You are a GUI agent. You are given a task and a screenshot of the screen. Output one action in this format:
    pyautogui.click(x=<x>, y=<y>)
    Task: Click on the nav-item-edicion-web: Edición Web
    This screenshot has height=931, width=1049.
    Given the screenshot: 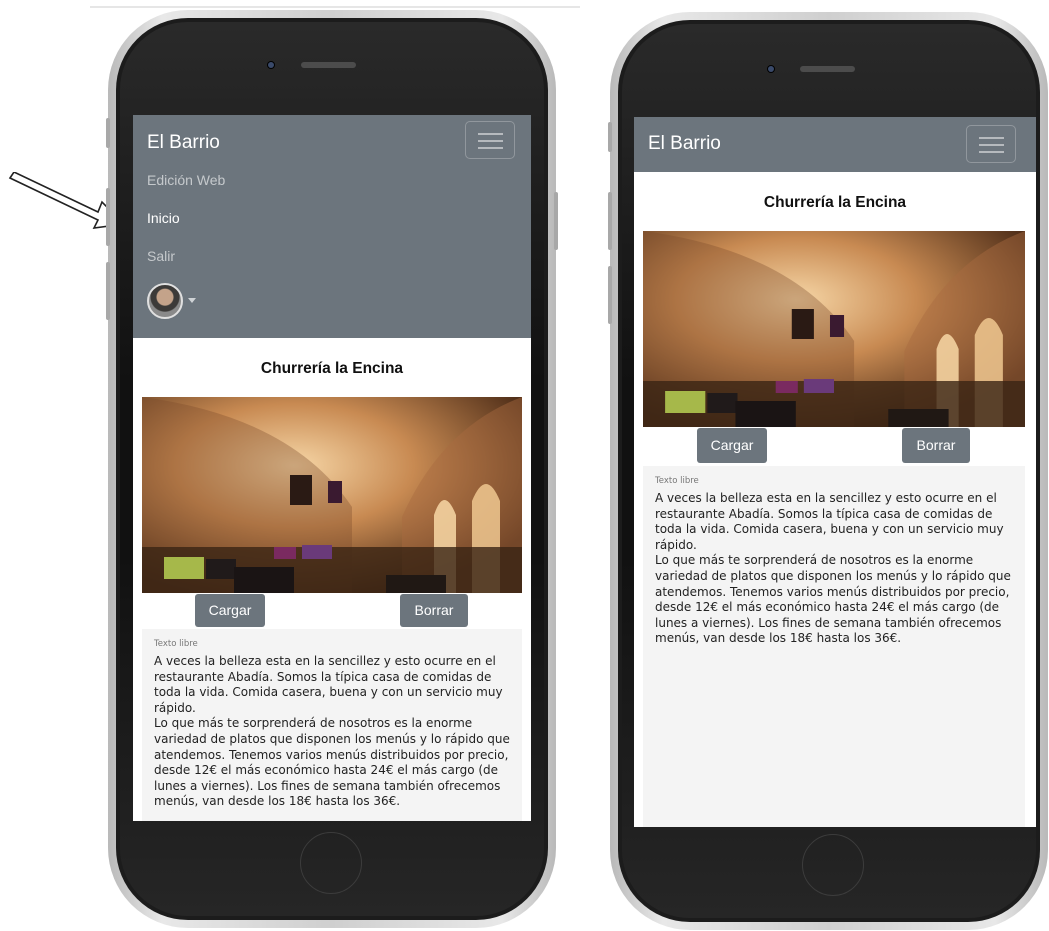 What is the action you would take?
    pyautogui.click(x=186, y=180)
    